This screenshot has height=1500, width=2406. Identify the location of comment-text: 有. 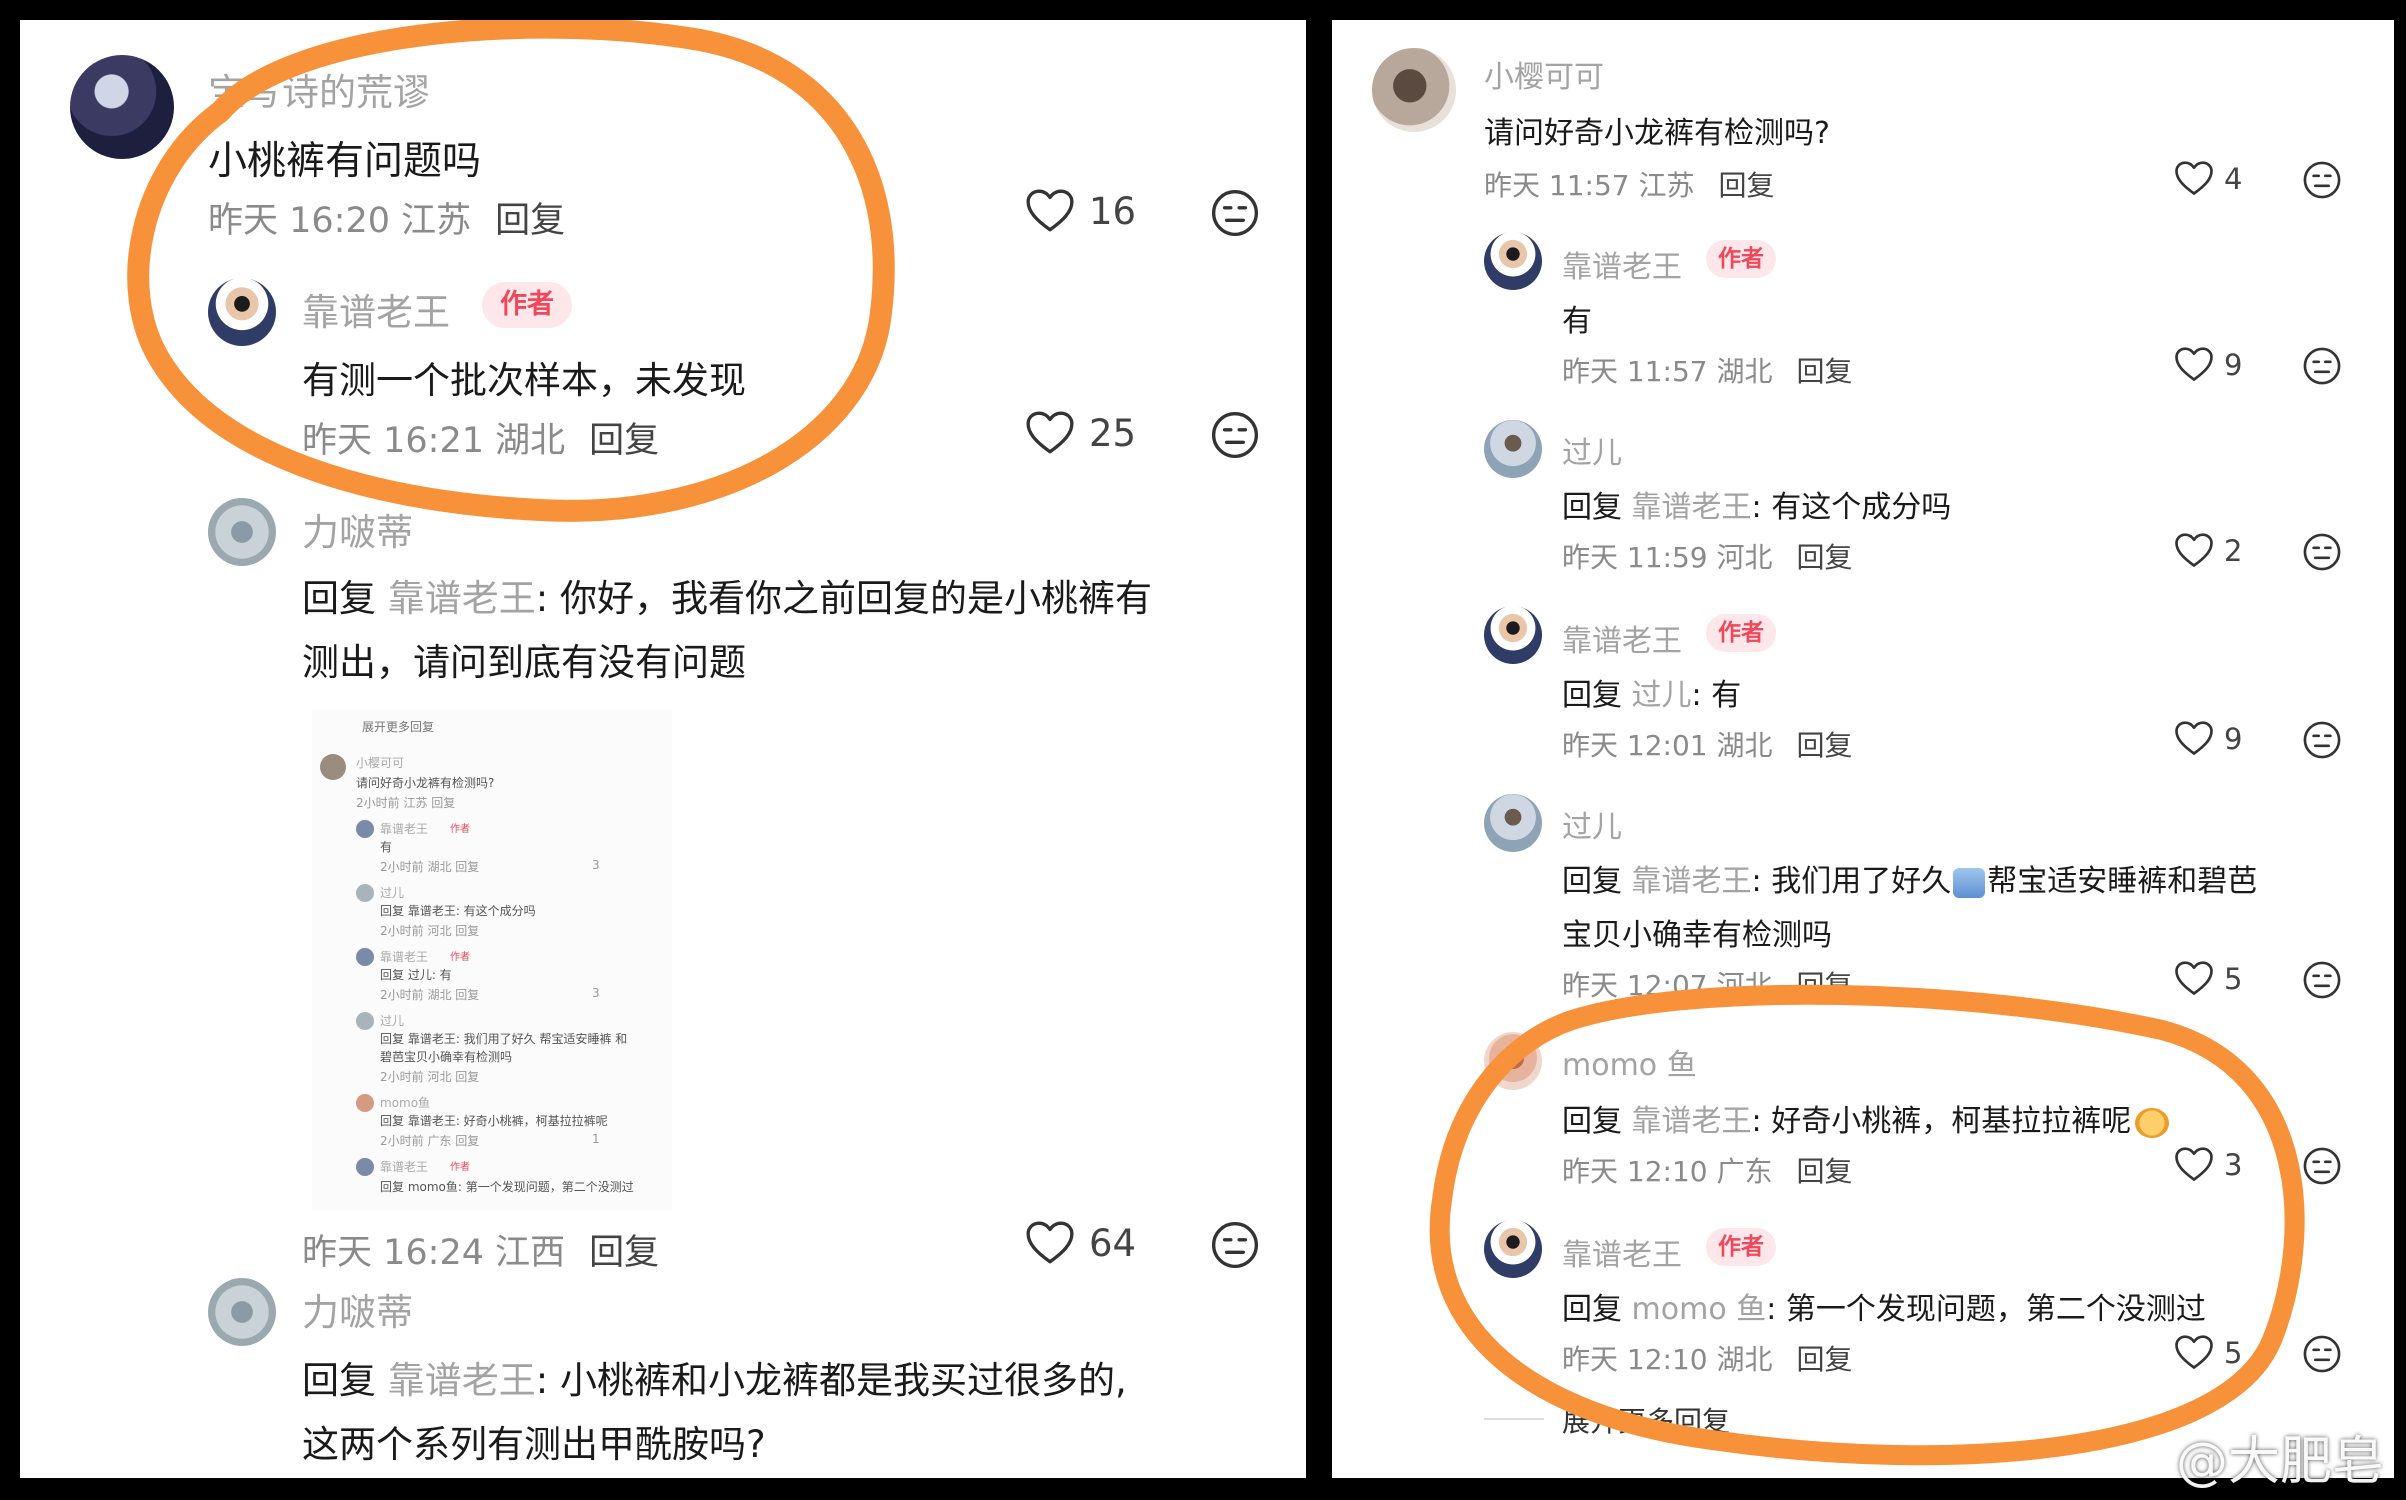
(1577, 321).